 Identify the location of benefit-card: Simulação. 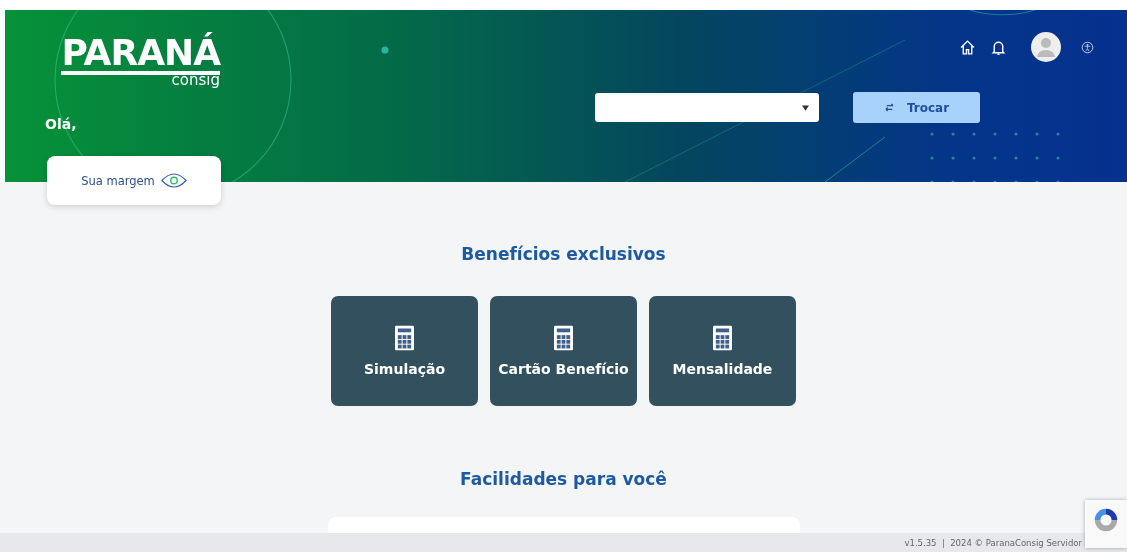
(404, 351).